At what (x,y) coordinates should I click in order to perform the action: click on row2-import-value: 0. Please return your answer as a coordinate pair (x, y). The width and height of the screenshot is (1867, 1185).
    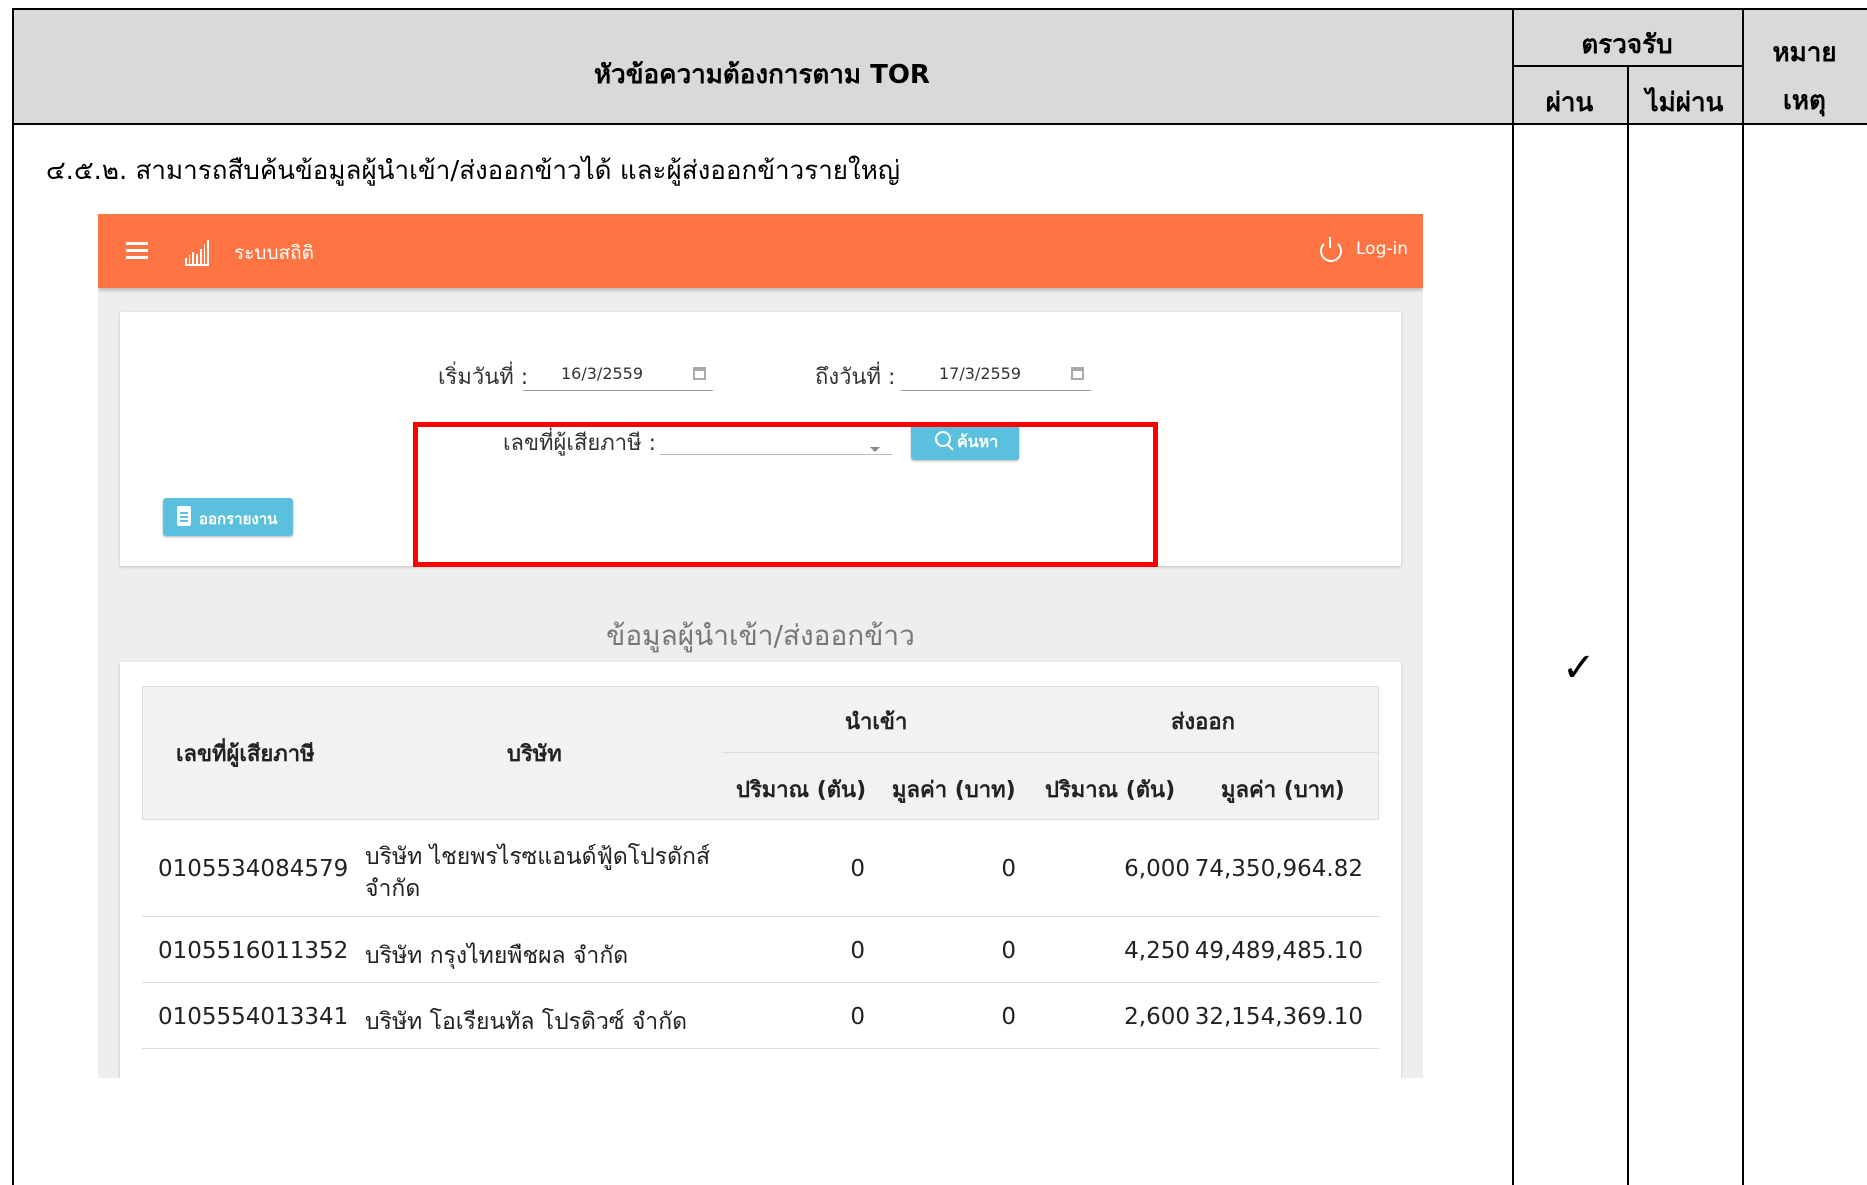
    Looking at the image, I should click on (1008, 951).